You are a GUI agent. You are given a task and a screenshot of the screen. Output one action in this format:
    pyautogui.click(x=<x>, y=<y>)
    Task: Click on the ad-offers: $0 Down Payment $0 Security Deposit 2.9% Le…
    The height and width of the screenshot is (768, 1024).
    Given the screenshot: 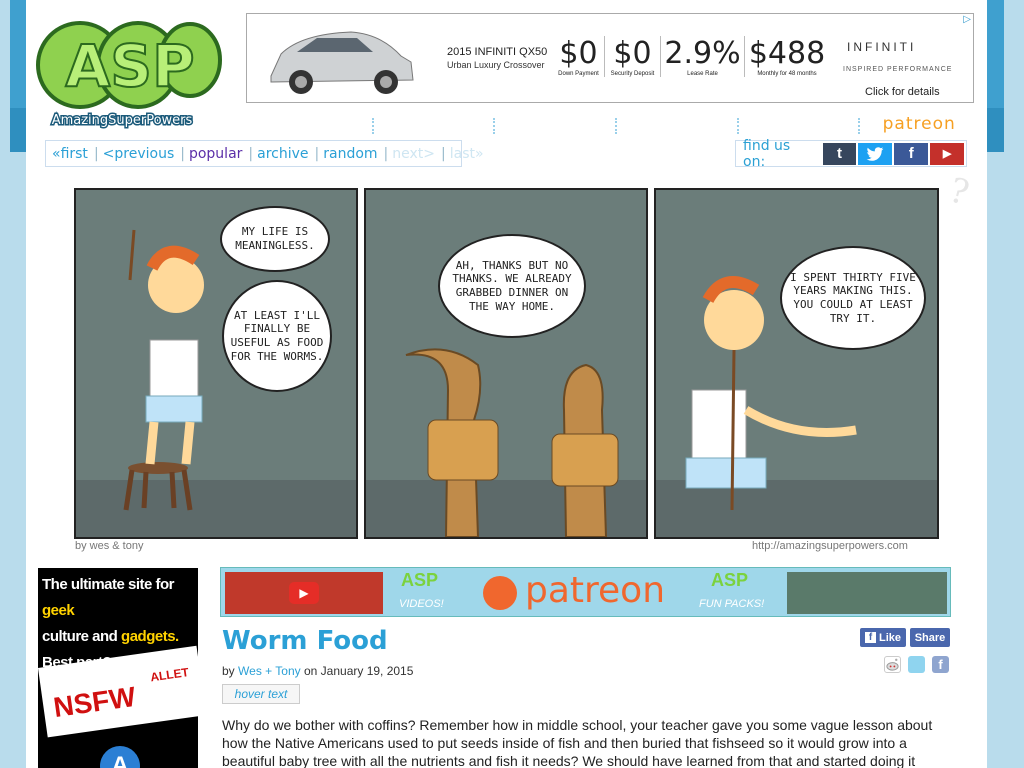 What is the action you would take?
    pyautogui.click(x=691, y=56)
    